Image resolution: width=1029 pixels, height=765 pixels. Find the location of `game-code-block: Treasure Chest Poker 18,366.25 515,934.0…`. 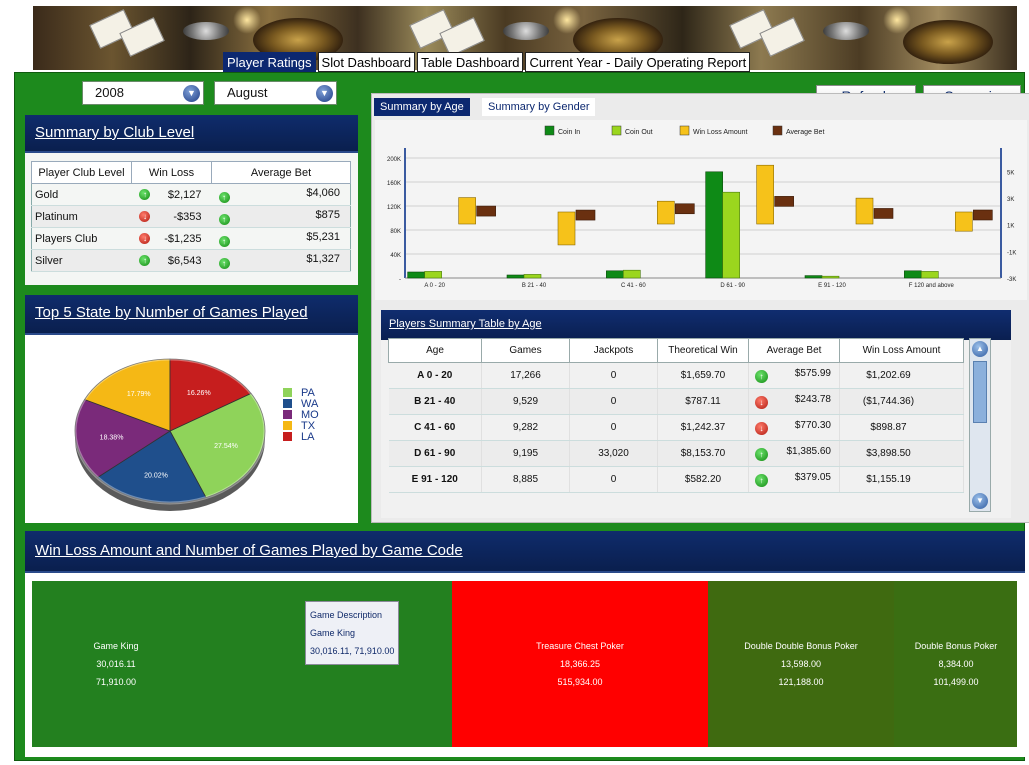

game-code-block: Treasure Chest Poker 18,366.25 515,934.0… is located at coordinates (580, 664).